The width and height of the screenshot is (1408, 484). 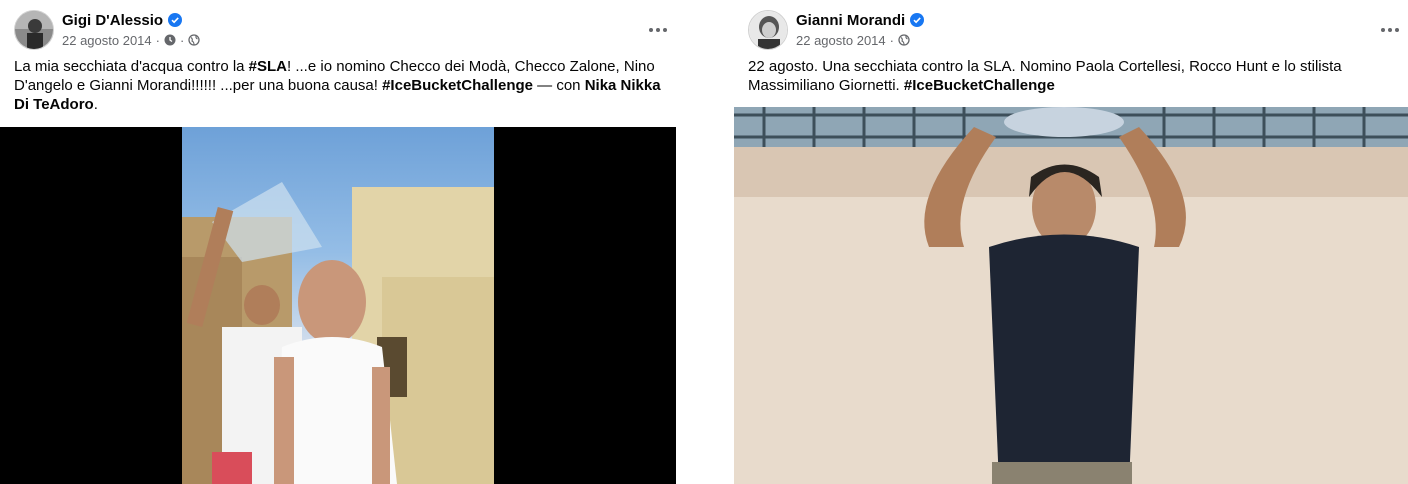 I want to click on author-line: Gigi D'Alessio, so click(x=122, y=20).